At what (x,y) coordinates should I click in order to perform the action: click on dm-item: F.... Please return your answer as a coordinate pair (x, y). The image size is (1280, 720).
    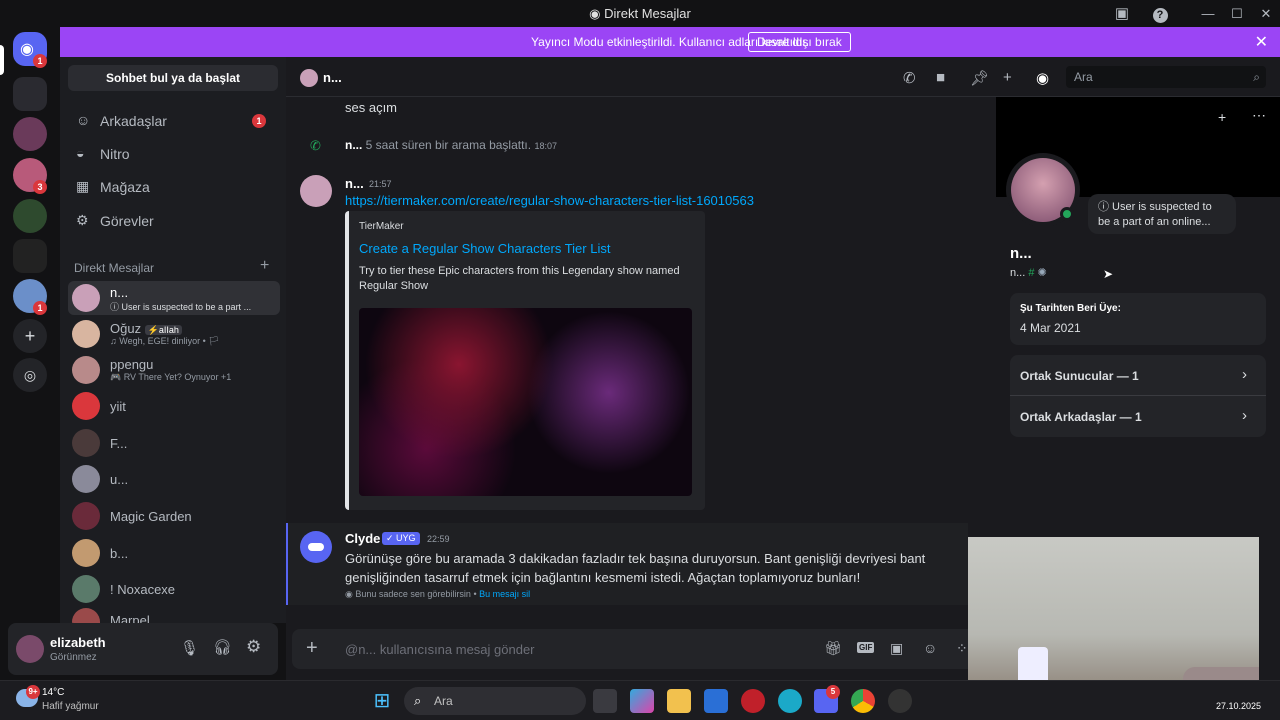
    Looking at the image, I should click on (174, 443).